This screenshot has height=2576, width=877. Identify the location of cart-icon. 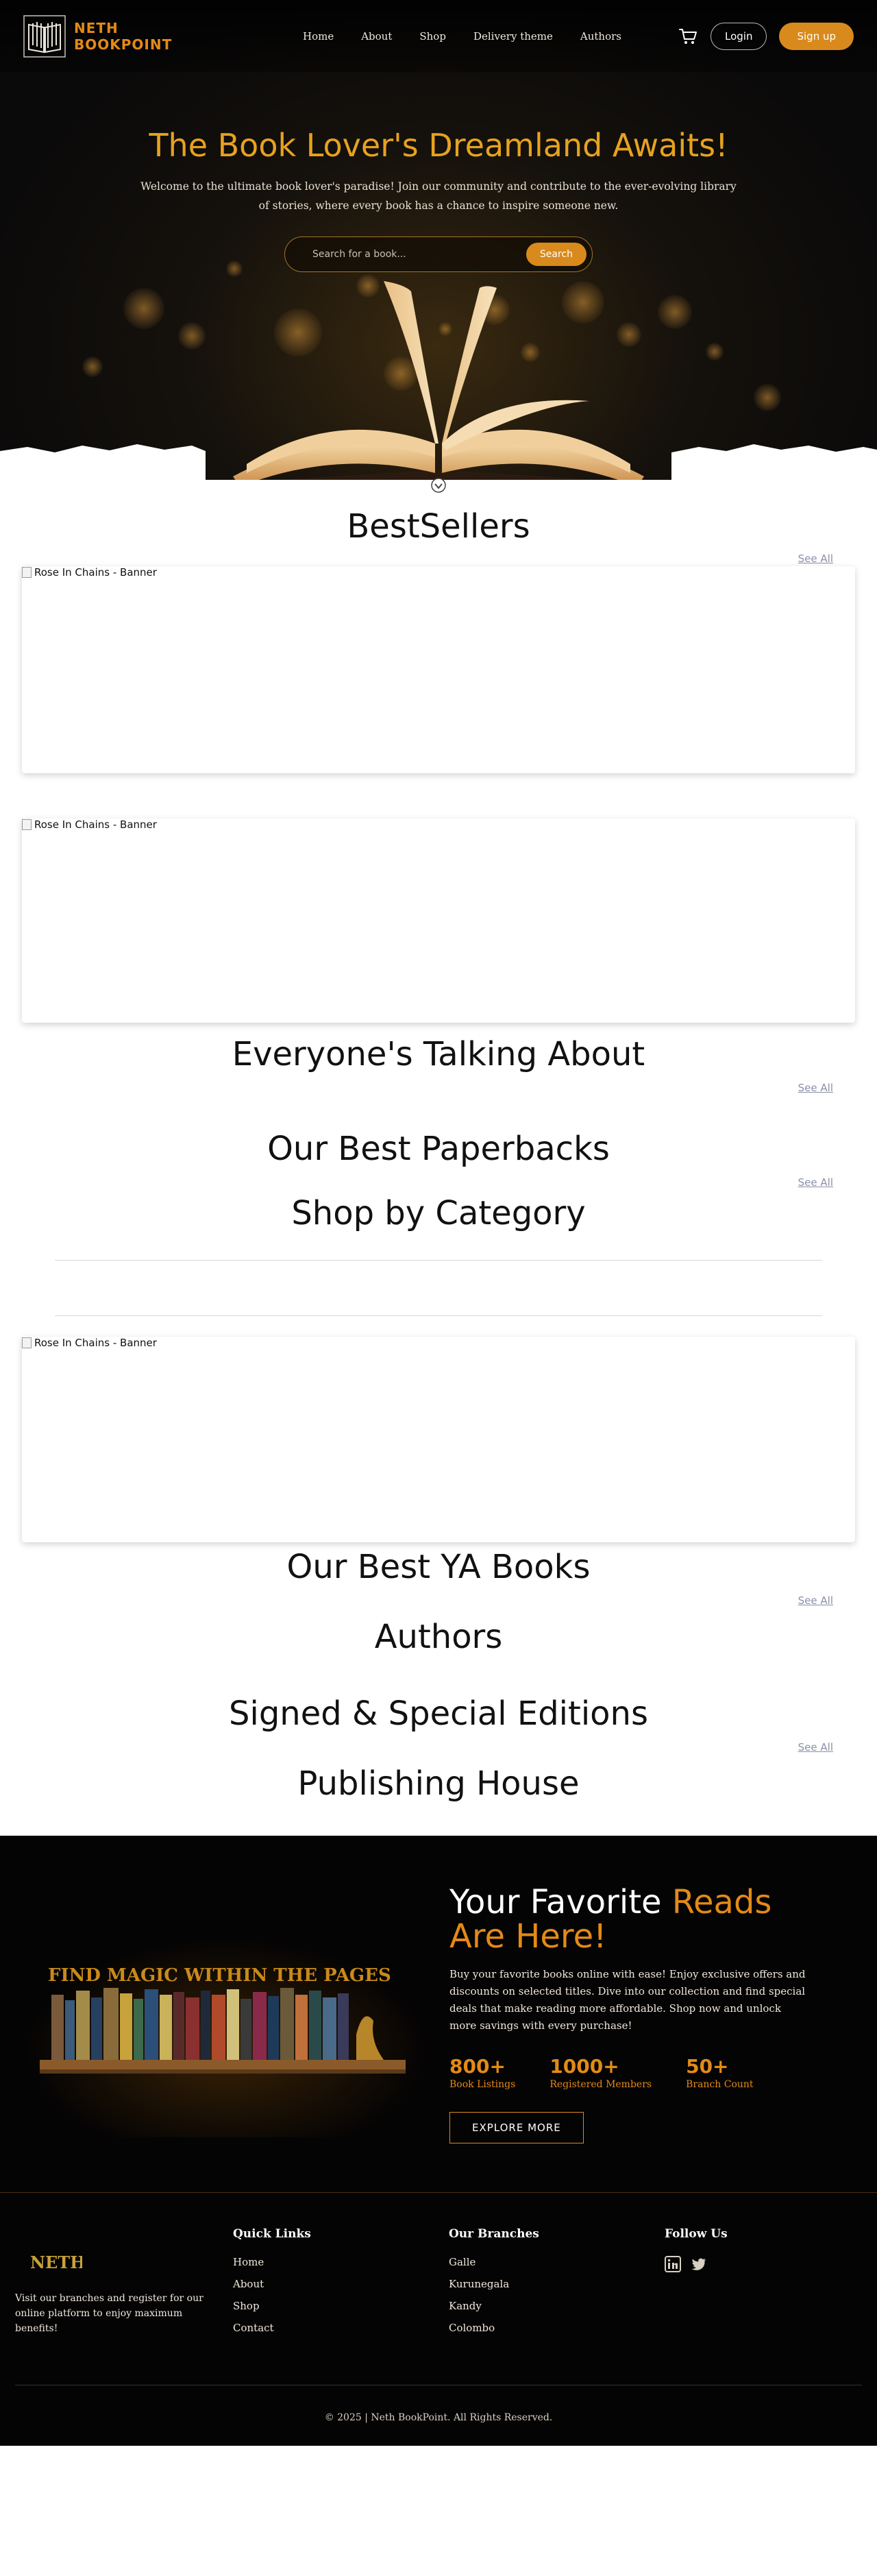
(688, 36).